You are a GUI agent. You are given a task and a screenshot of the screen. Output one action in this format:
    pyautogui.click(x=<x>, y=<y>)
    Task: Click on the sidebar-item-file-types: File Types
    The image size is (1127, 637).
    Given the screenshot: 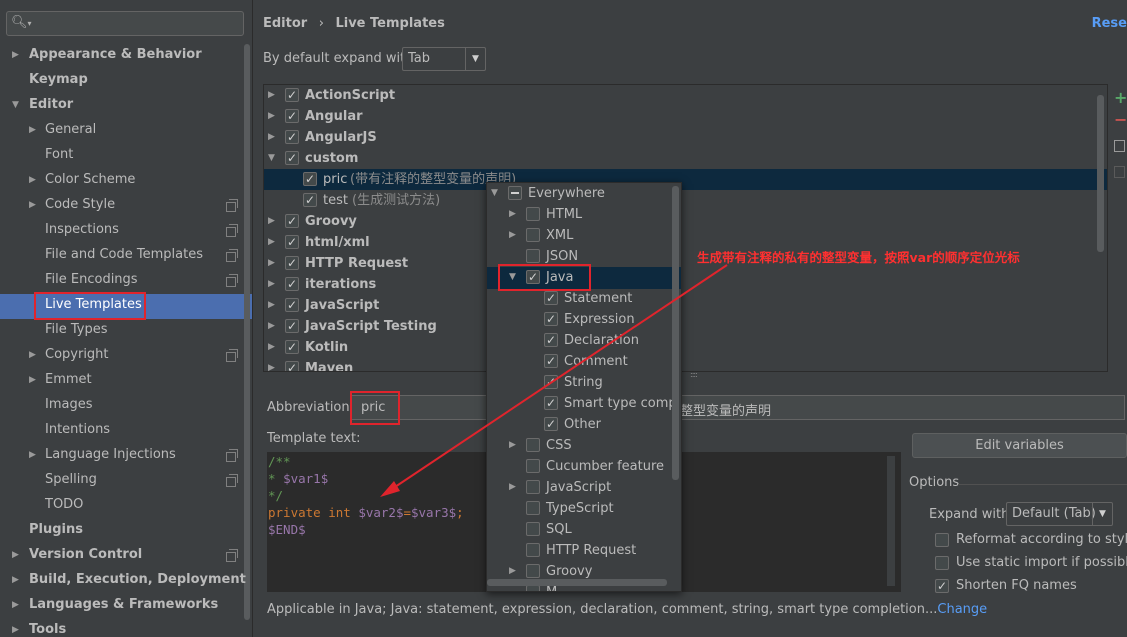 What is the action you would take?
    pyautogui.click(x=76, y=330)
    